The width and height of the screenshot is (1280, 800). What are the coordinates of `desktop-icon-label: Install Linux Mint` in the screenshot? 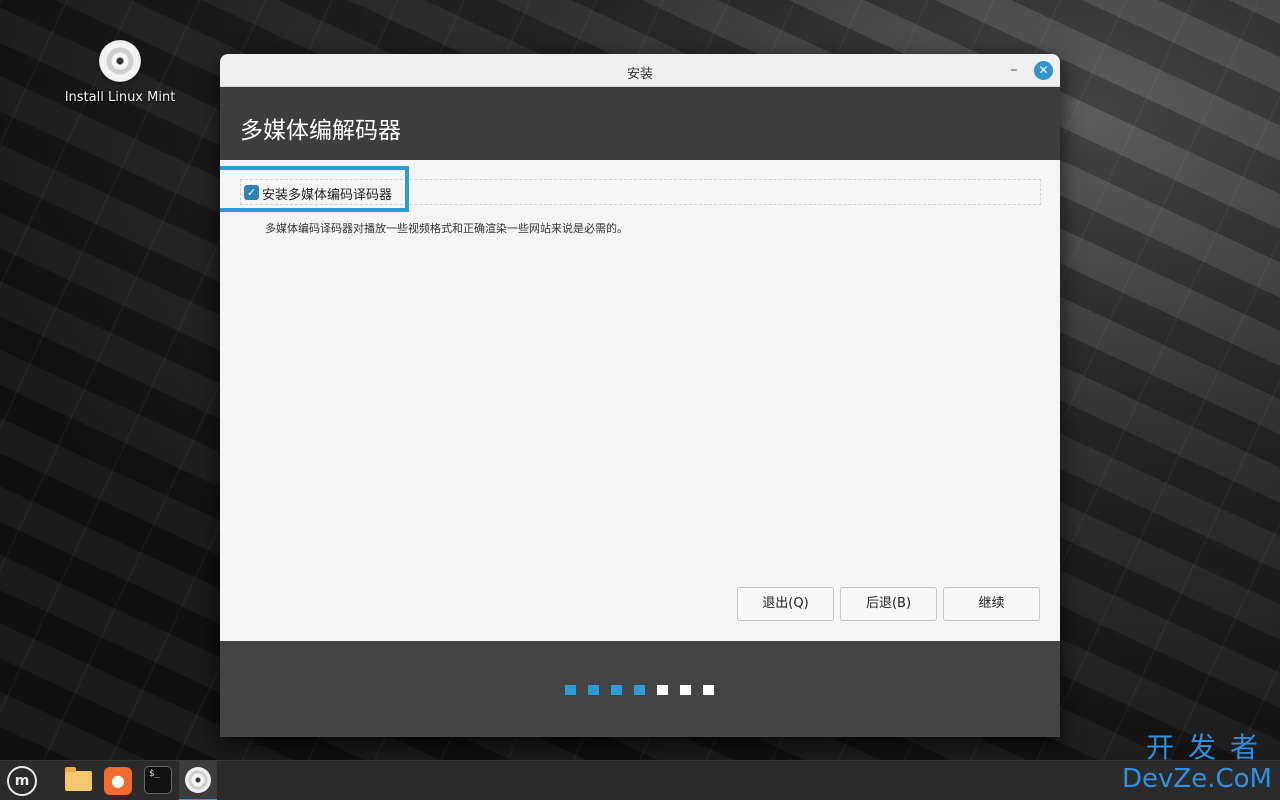 It's located at (120, 97).